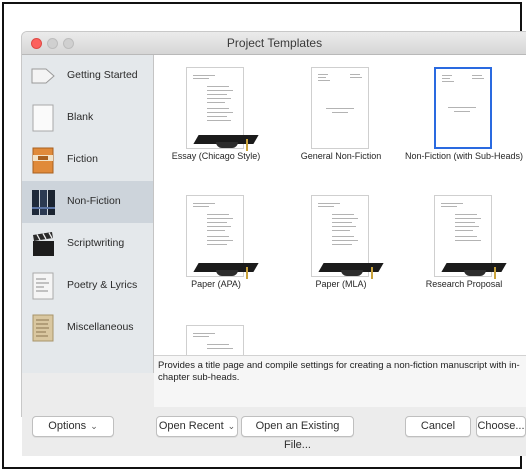 The height and width of the screenshot is (473, 526). I want to click on template-essay-chicago: Essay (Chicago Style), so click(216, 121).